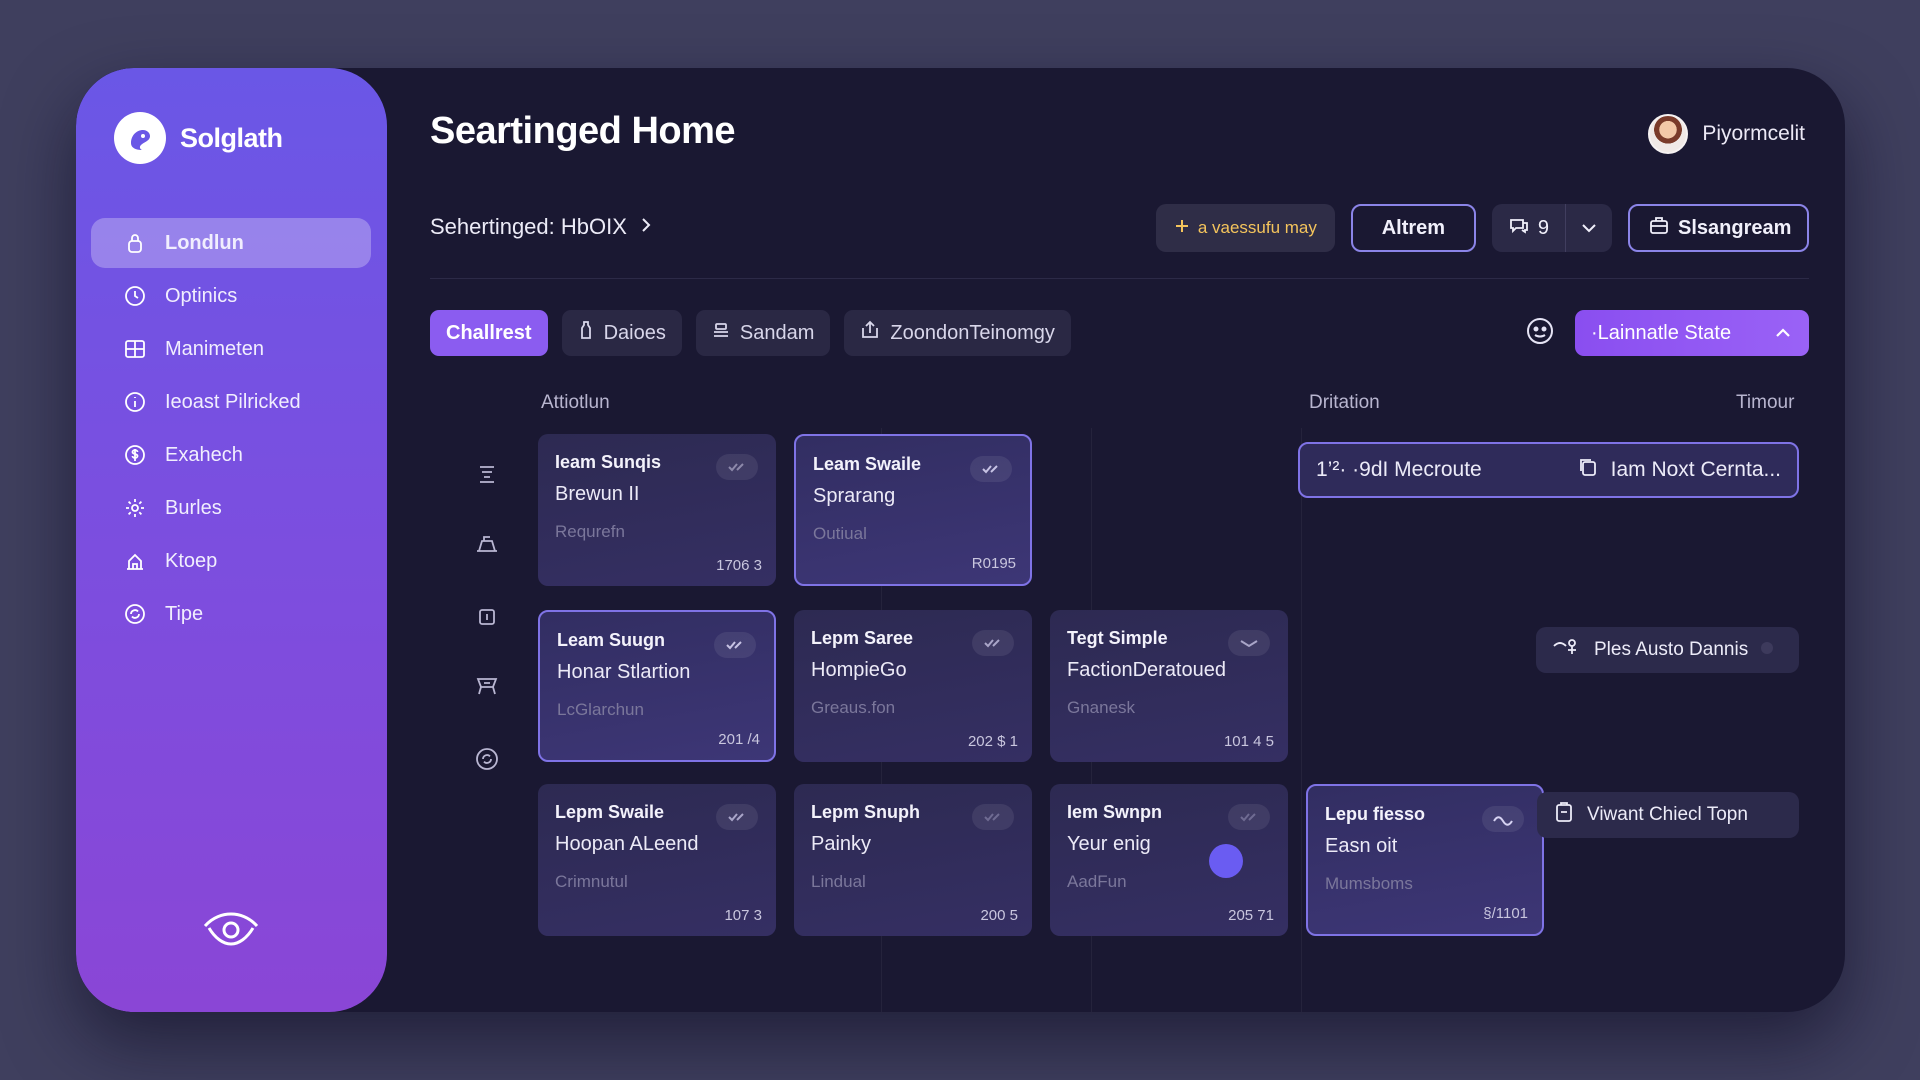 The image size is (1920, 1080). Describe the element at coordinates (1399, 469) in the screenshot. I see `route-label: 1’²· ·9dI Mecroute` at that location.